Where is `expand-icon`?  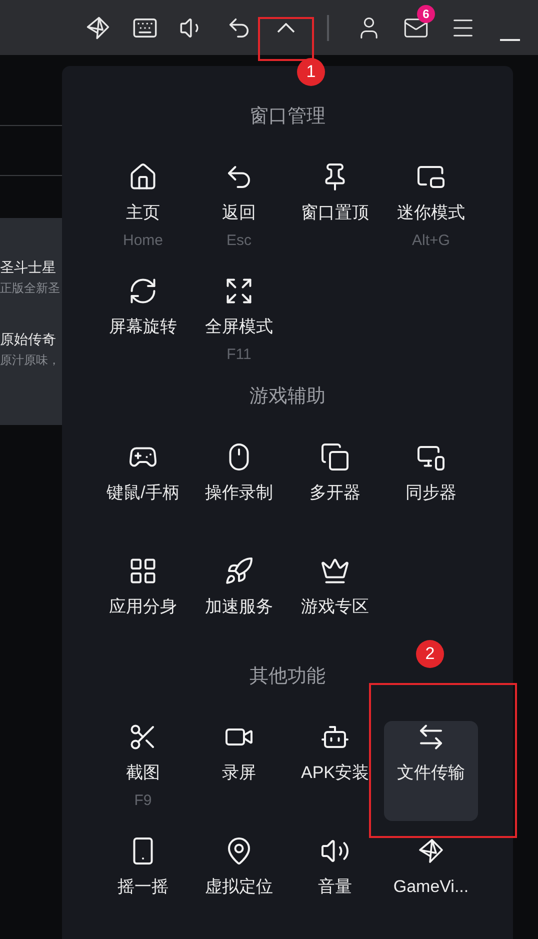
expand-icon is located at coordinates (239, 291).